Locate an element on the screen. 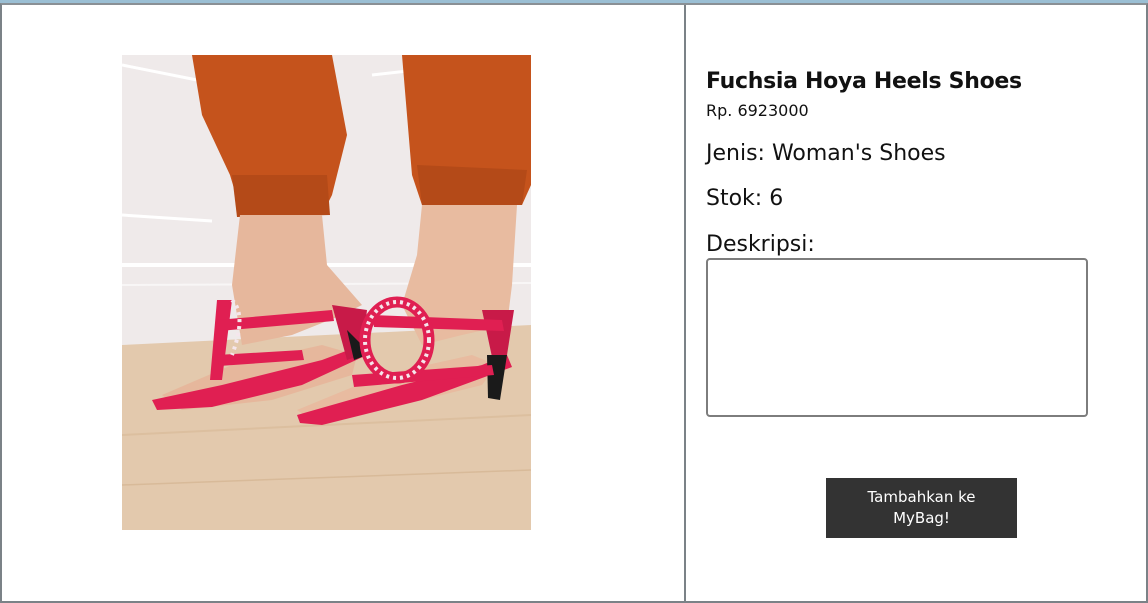 This screenshot has height=603, width=1148. product-title: Fuchsia Hoya Heels Shoes is located at coordinates (864, 81).